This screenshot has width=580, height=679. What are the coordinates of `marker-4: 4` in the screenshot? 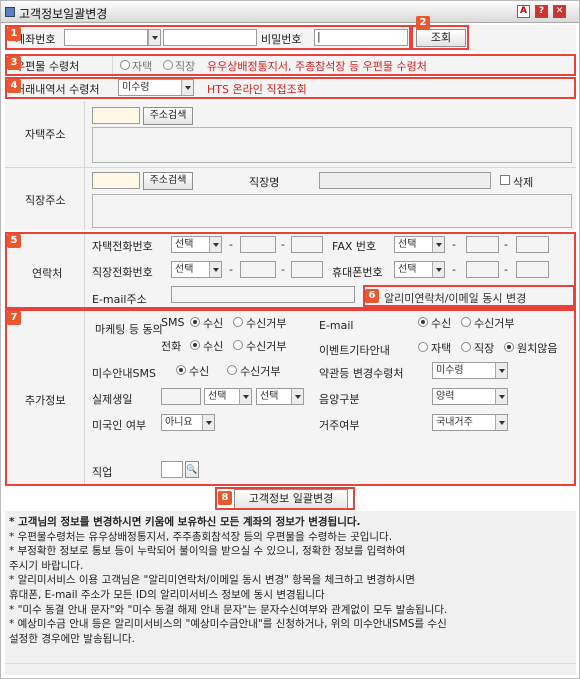 It's located at (14, 86).